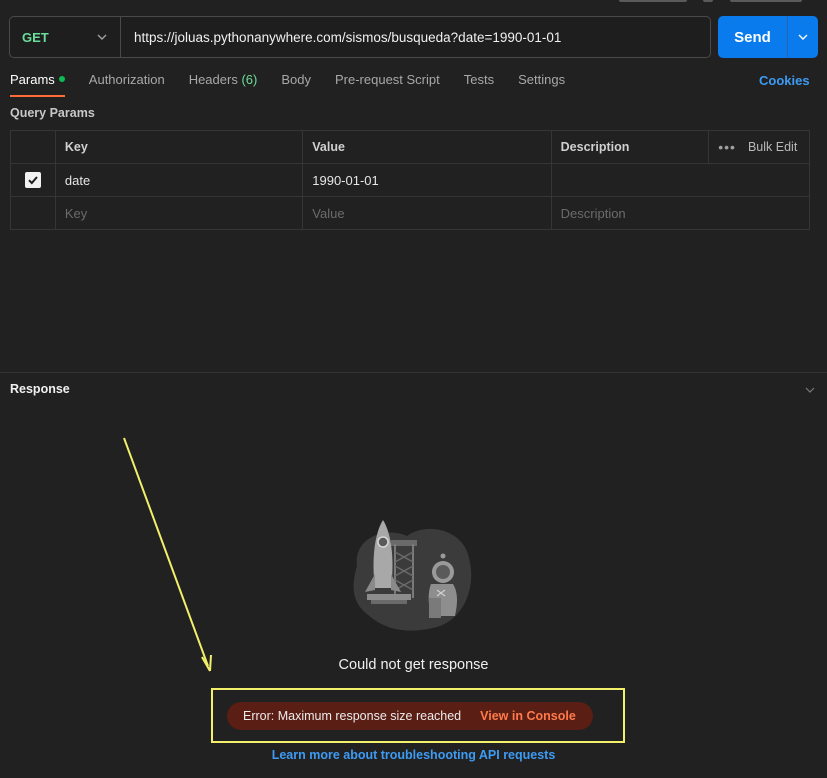 This screenshot has height=778, width=827. I want to click on method-label: GET, so click(35, 37).